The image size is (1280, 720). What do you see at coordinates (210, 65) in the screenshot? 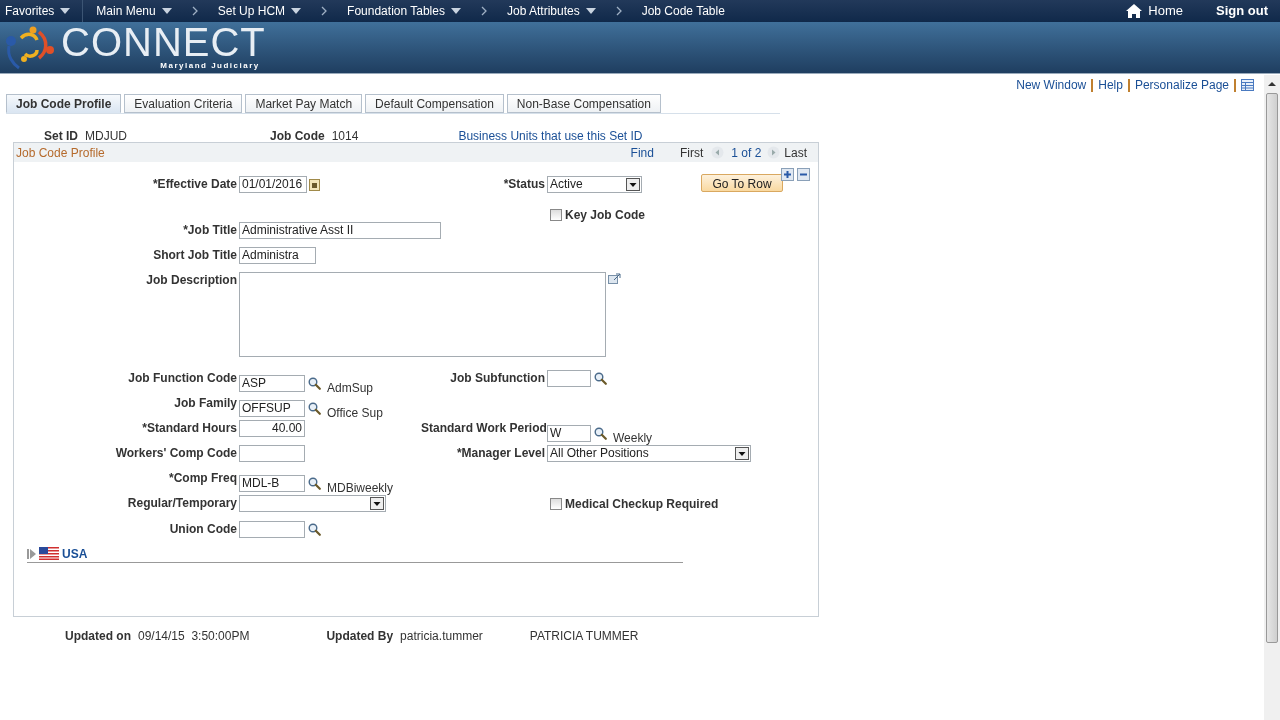
I see `logo-subtitle: Maryland Judiciary` at bounding box center [210, 65].